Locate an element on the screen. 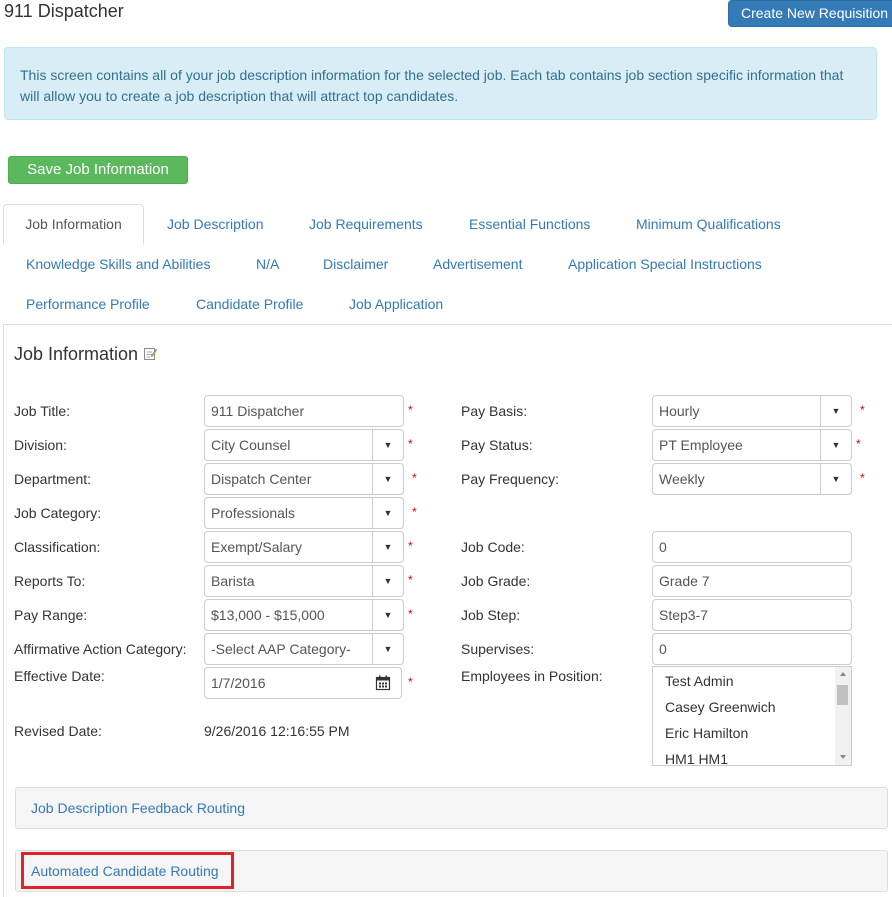 The height and width of the screenshot is (897, 892). division-label: Division: is located at coordinates (40, 445).